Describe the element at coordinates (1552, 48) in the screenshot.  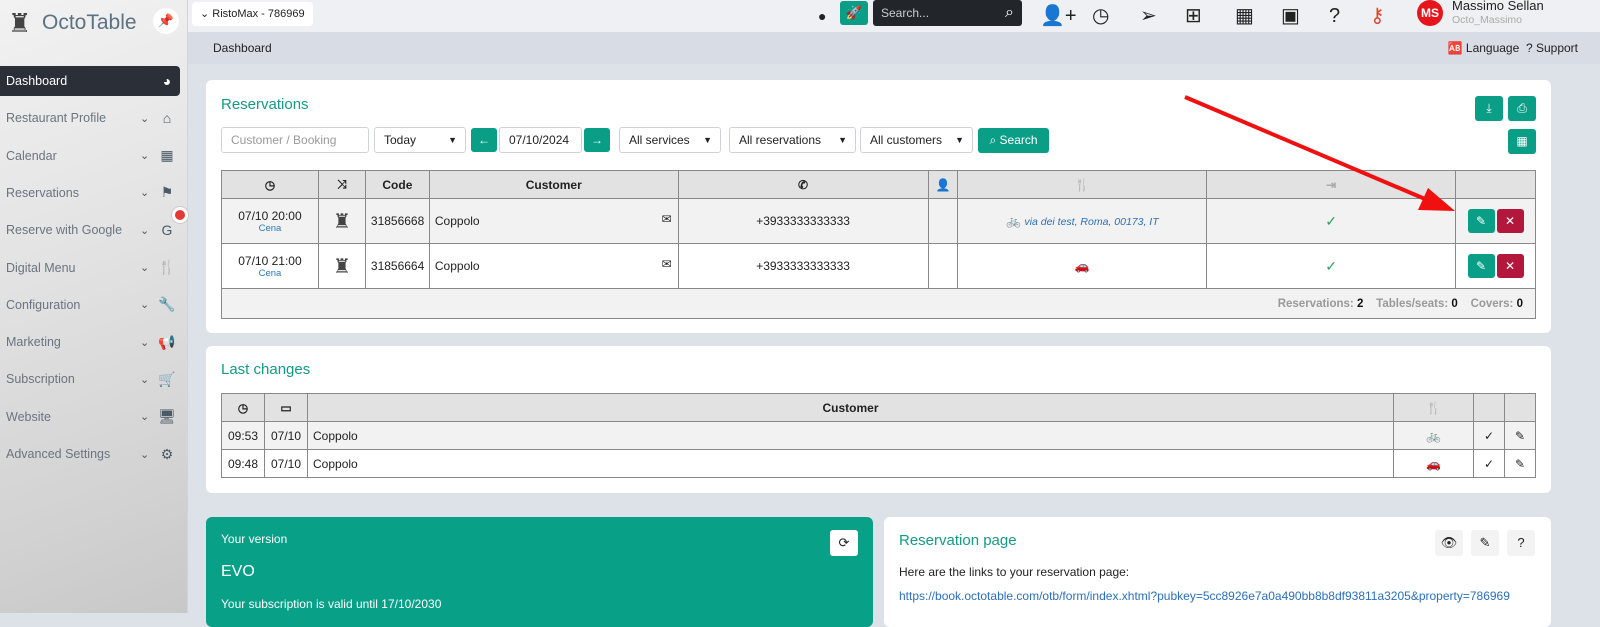
I see `support-link: ? Support` at that location.